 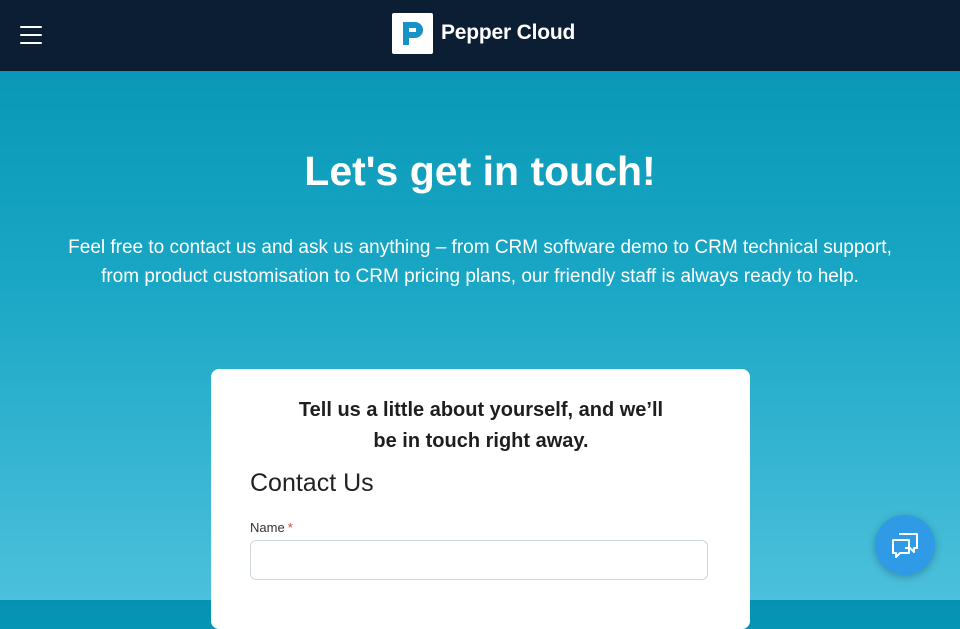 I want to click on logo-link: Pepper Cloud, so click(x=483, y=33).